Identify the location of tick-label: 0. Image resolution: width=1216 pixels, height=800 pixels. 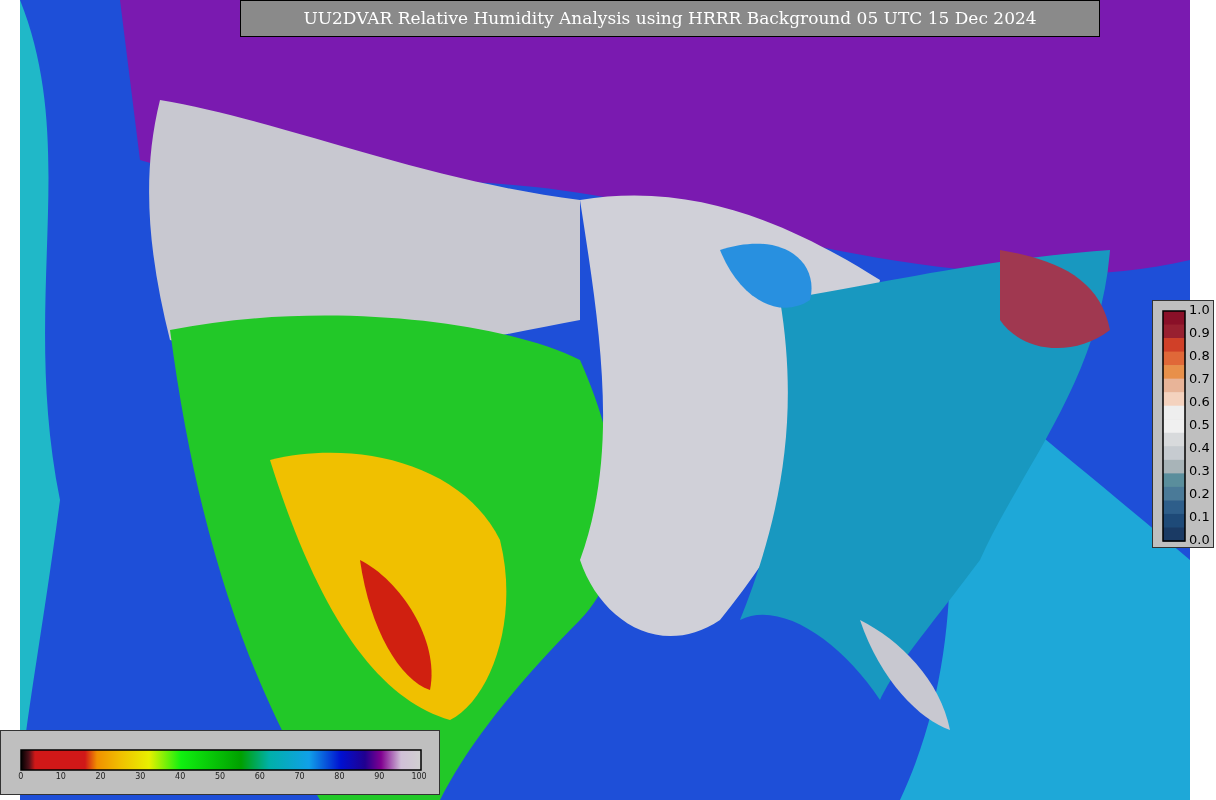
(21, 777).